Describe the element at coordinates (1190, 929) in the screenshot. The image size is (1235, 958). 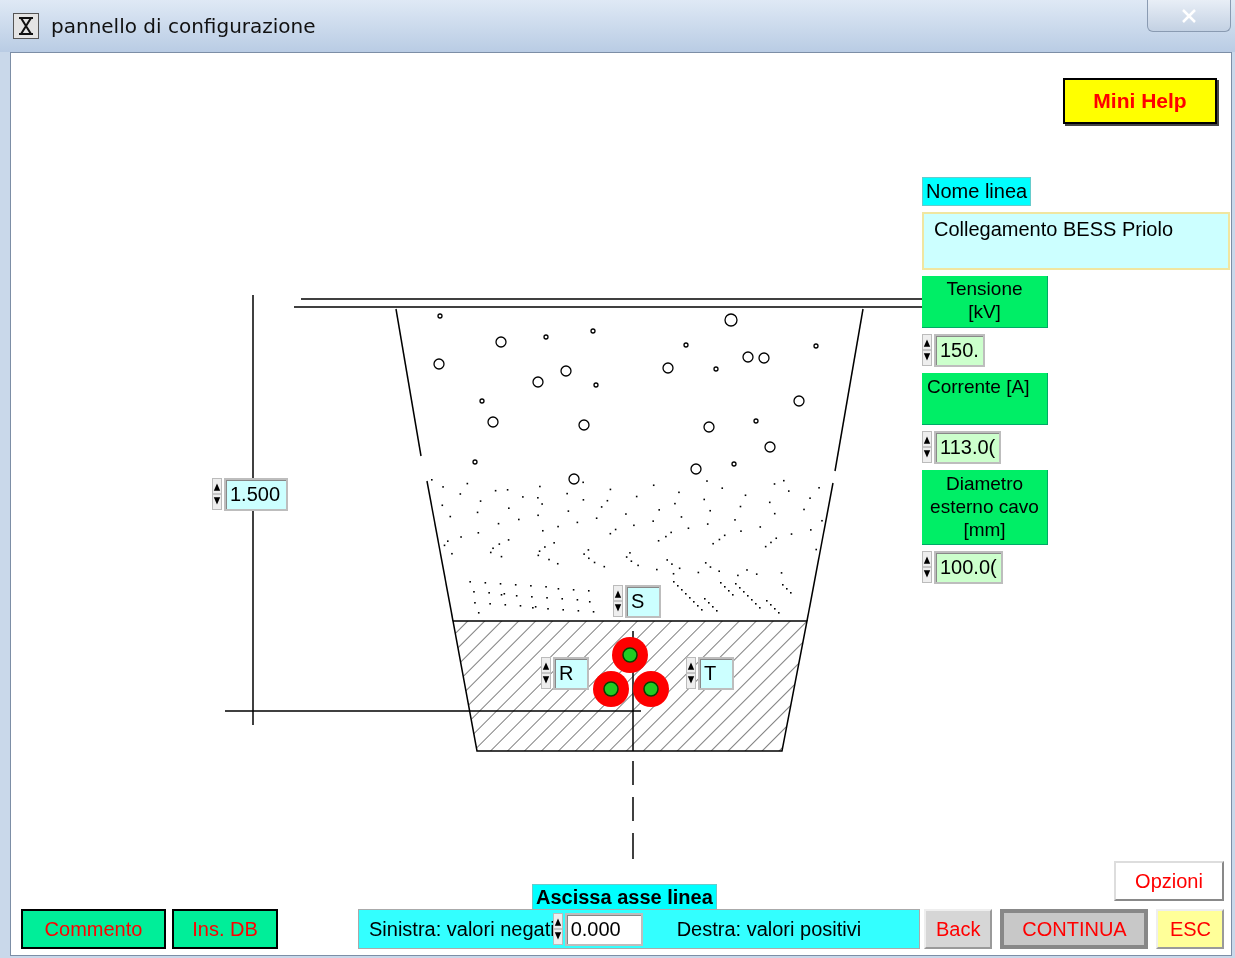
I see `action-button: ESC` at that location.